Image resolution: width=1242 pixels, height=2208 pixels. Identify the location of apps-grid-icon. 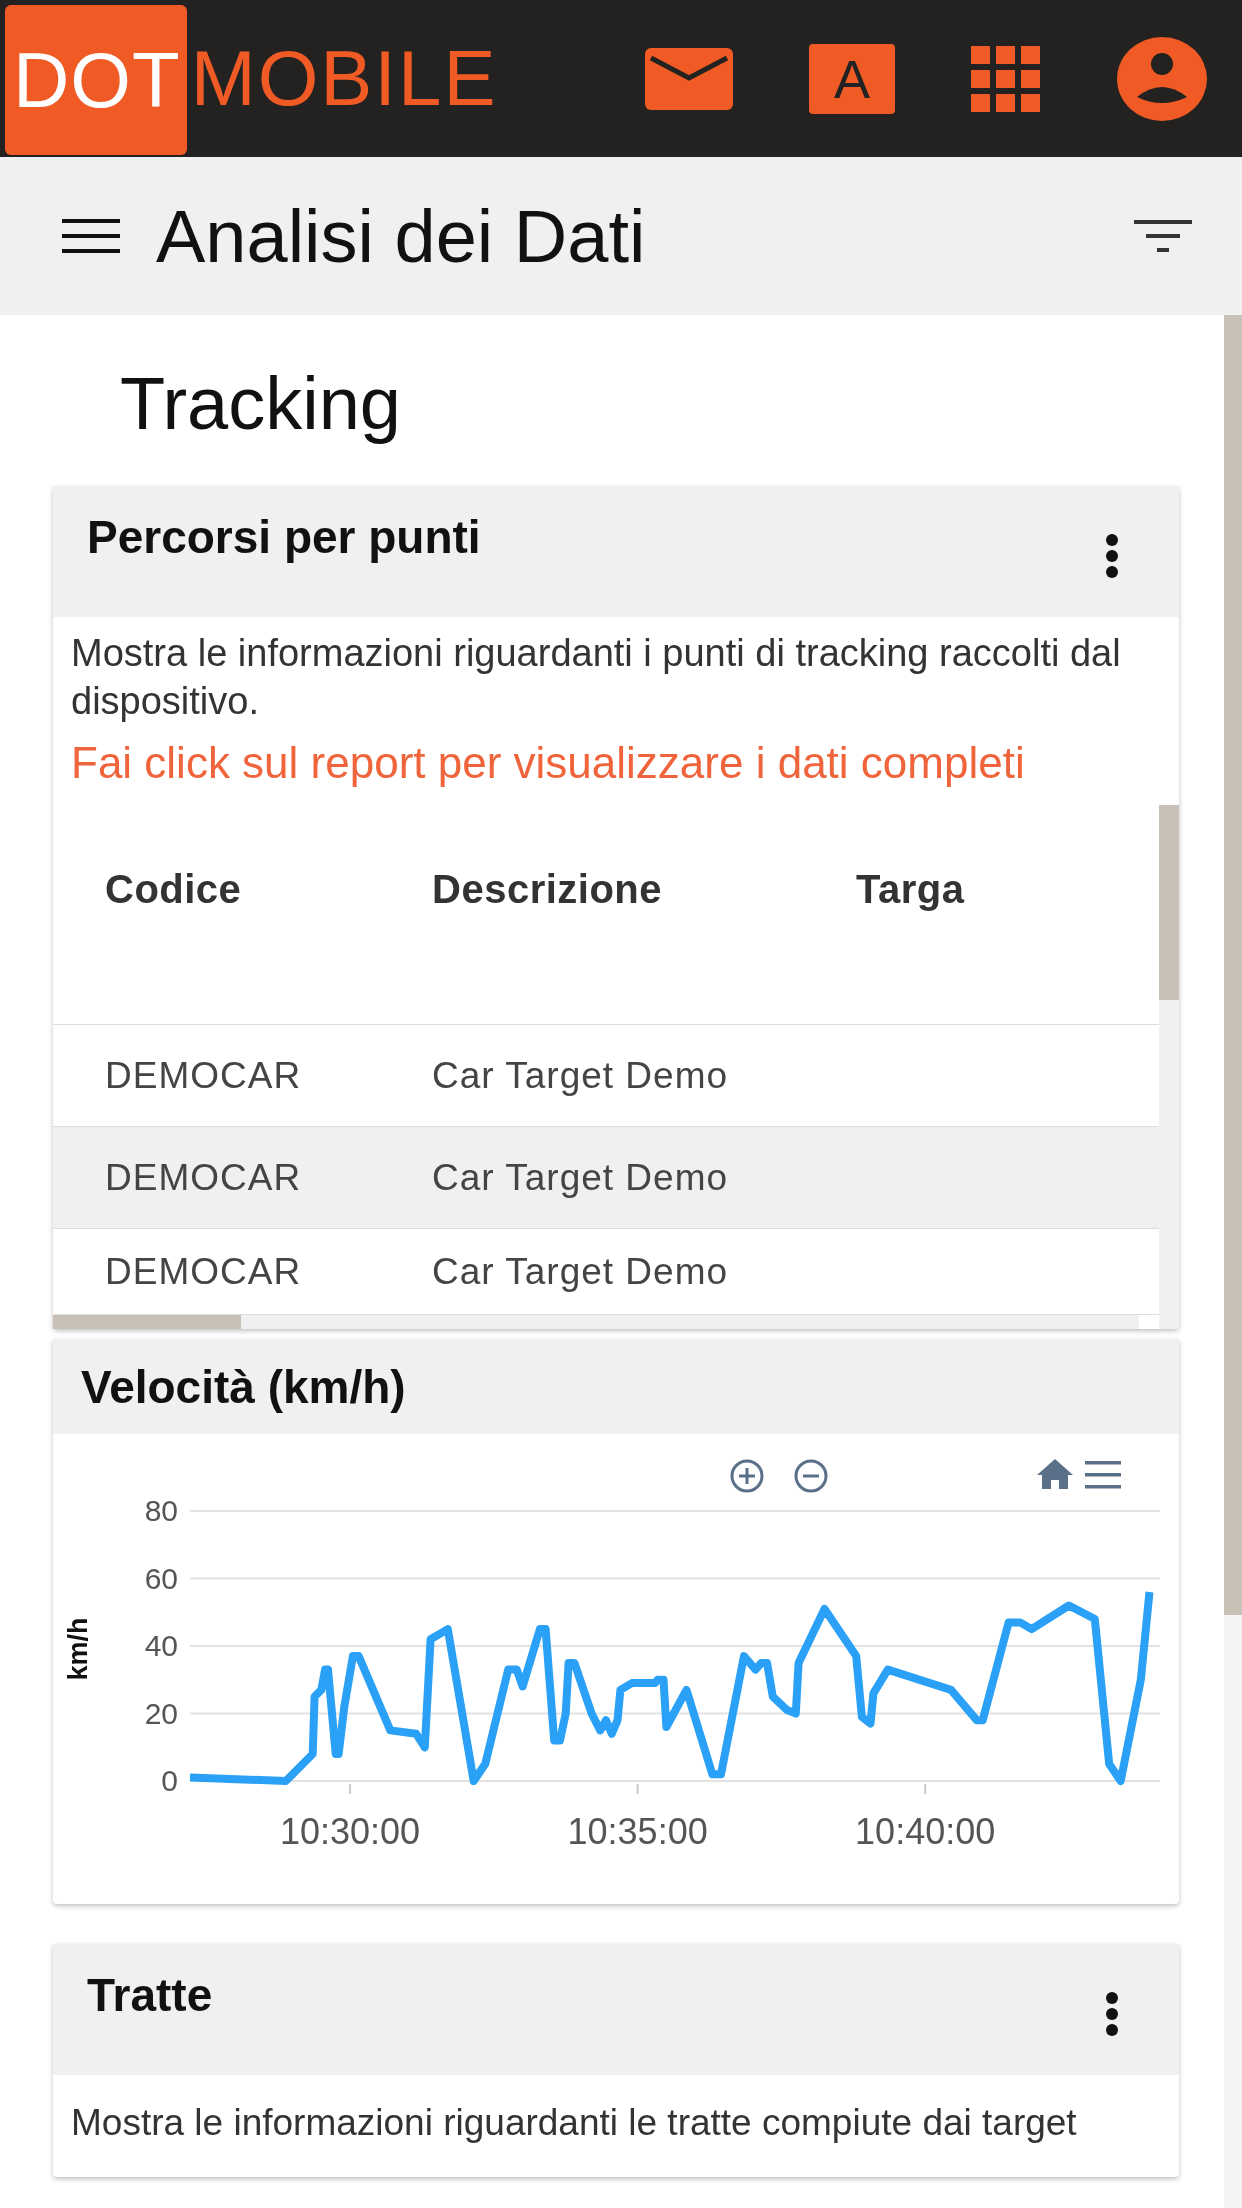
(1006, 78).